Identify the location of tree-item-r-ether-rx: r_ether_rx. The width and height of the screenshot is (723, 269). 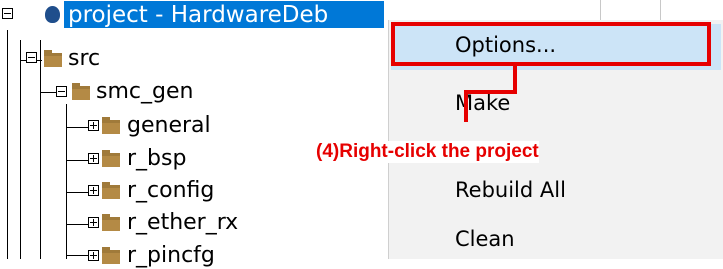
(182, 223).